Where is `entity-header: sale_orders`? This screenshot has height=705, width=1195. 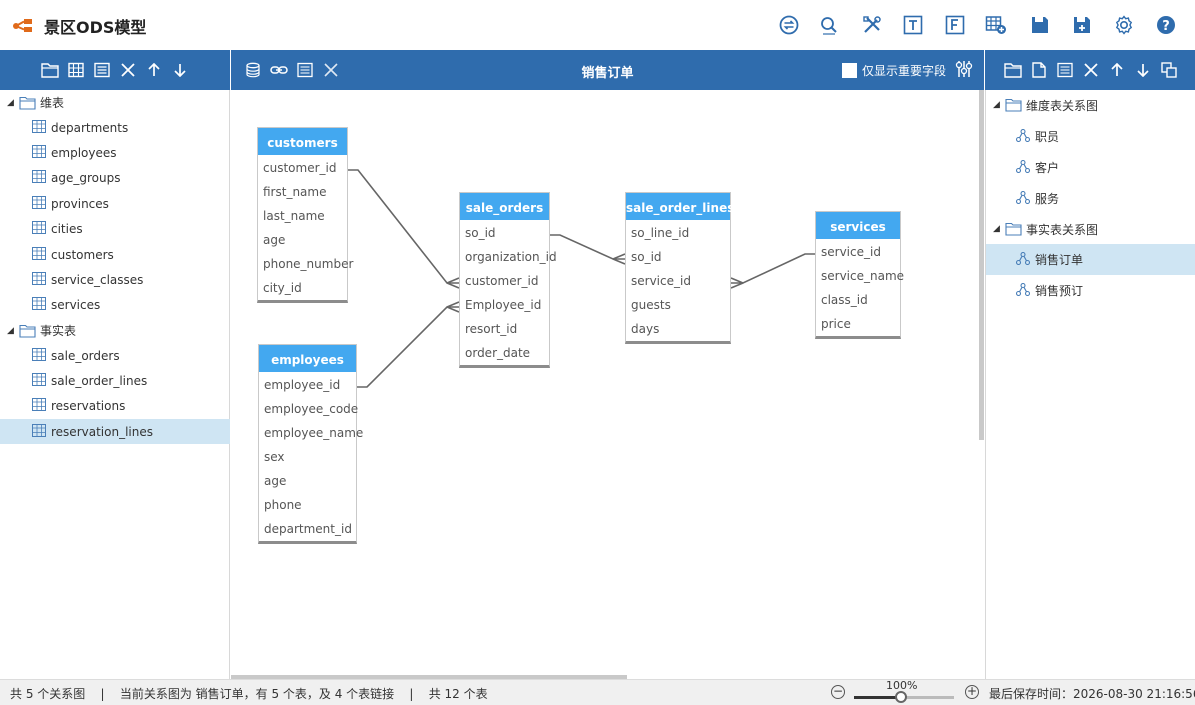
entity-header: sale_orders is located at coordinates (504, 207).